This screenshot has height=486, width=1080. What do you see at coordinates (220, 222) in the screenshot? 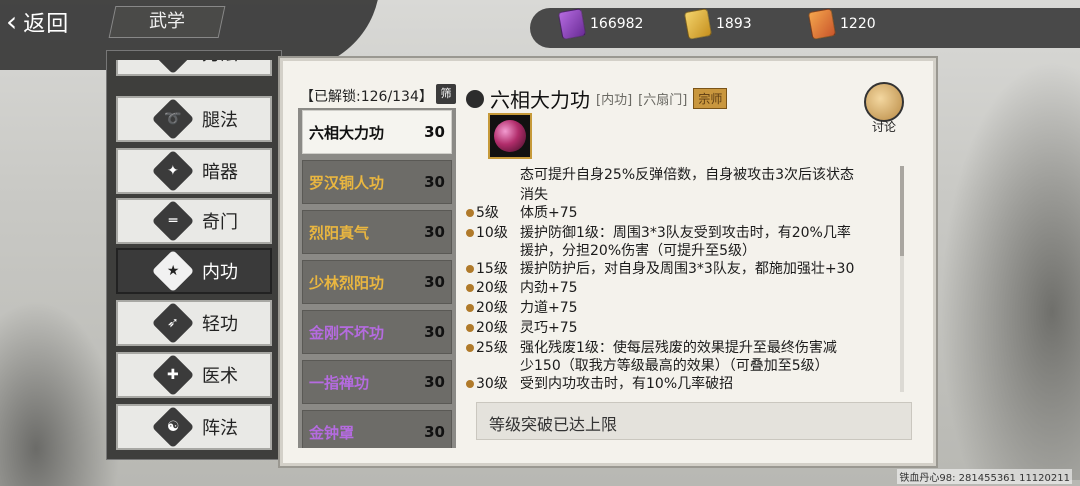
I see `category-label: 奇门` at bounding box center [220, 222].